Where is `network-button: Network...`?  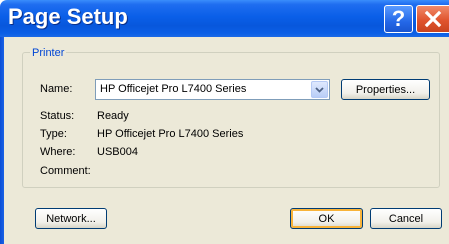 network-button: Network... is located at coordinates (71, 218).